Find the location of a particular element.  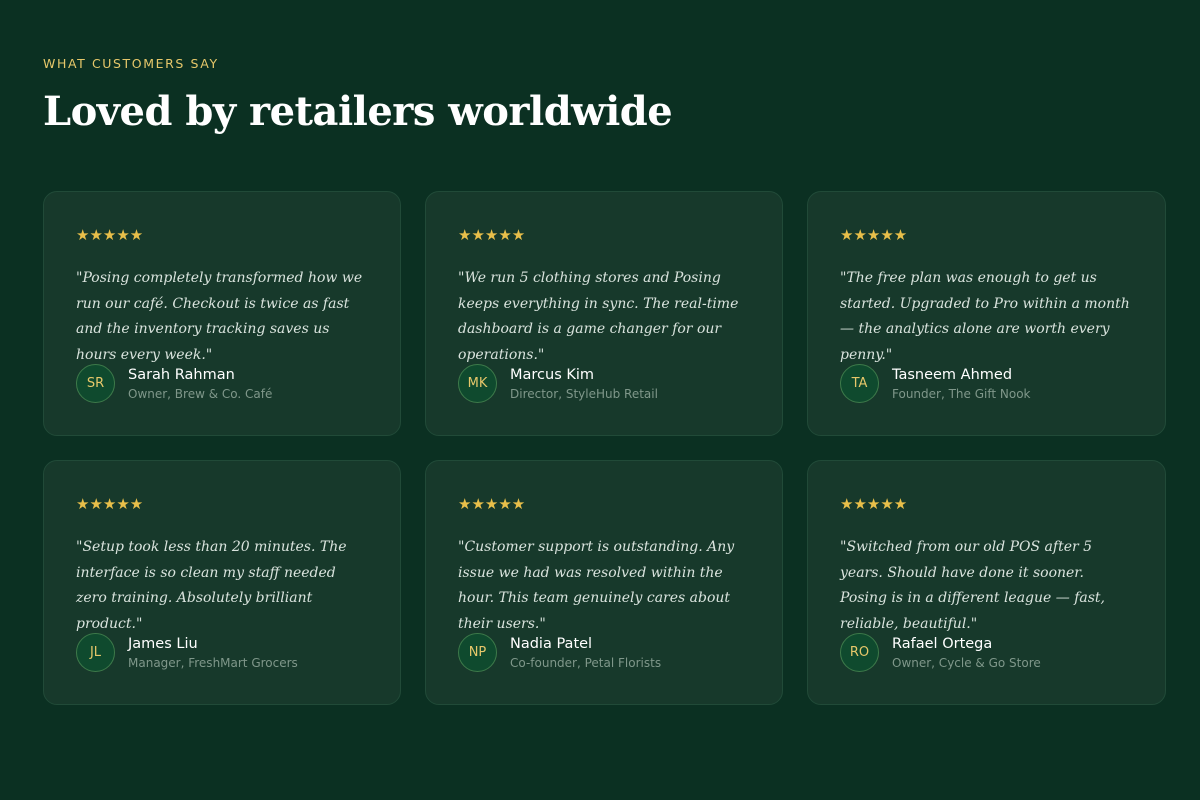

author-name: Marcus Kim is located at coordinates (552, 374).